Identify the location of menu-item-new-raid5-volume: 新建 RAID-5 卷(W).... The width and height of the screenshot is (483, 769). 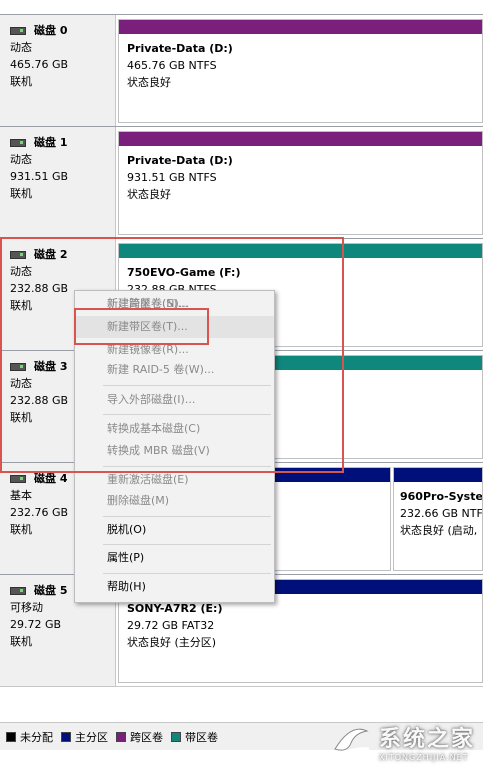
(174, 370).